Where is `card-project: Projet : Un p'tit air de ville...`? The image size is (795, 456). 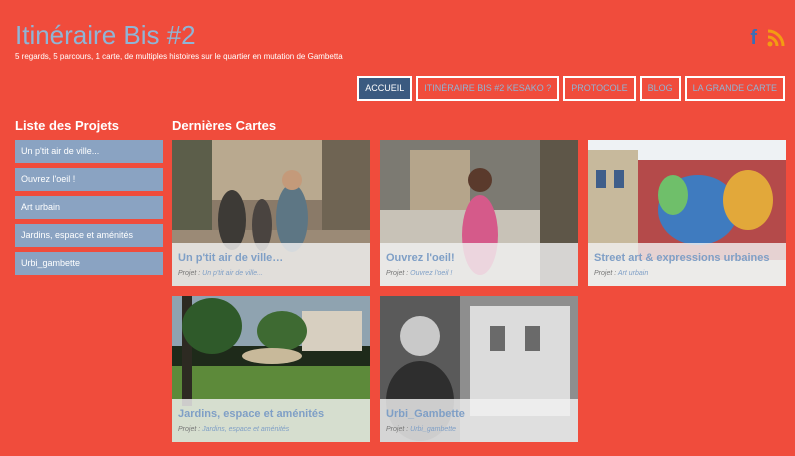 card-project: Projet : Un p'tit air de ville... is located at coordinates (221, 273).